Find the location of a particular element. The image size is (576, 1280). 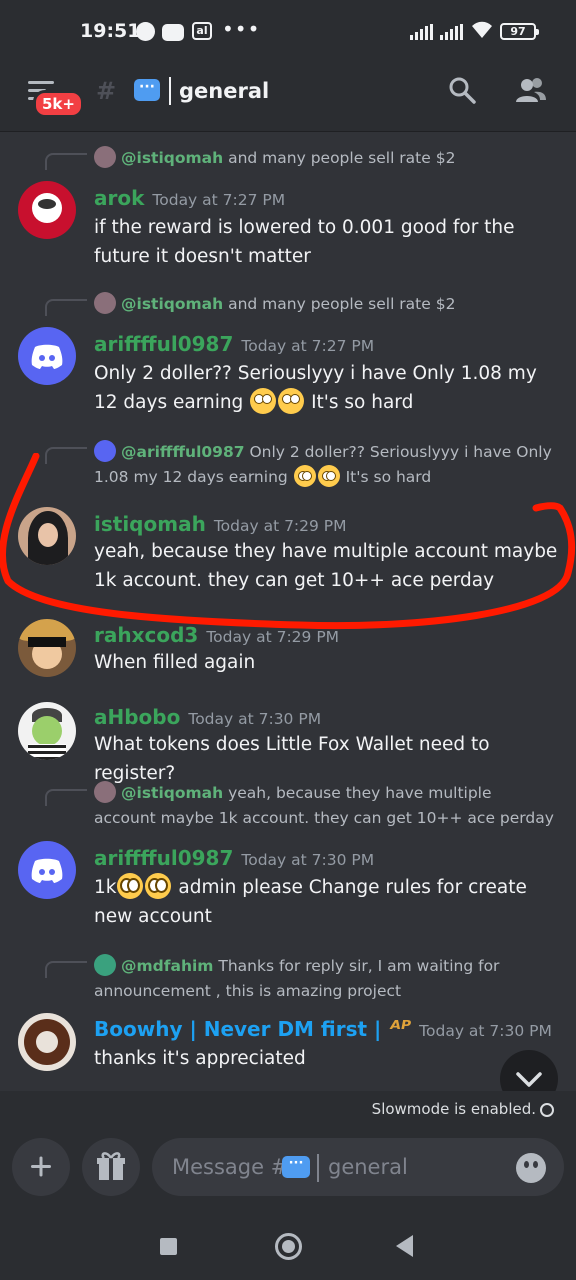

facebook-icon is located at coordinates (145, 31).